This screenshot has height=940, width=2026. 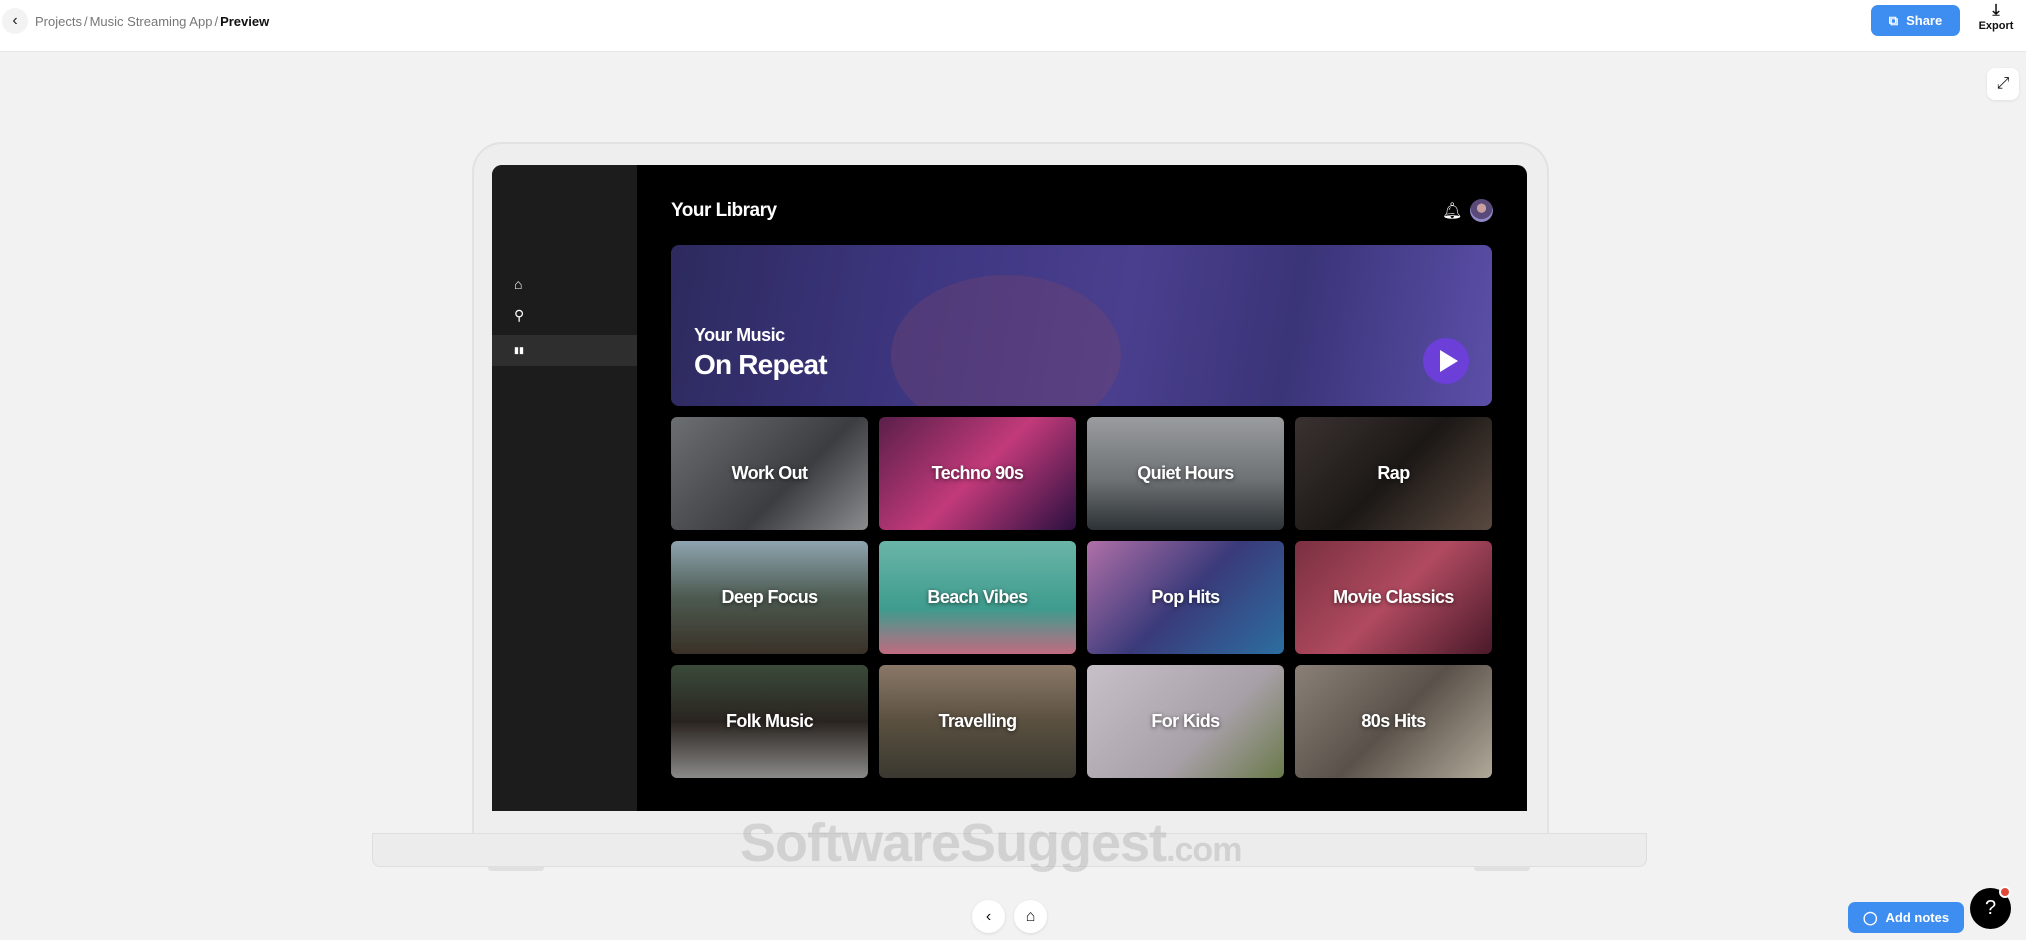 What do you see at coordinates (1996, 10) in the screenshot?
I see `download-icon: ⤓` at bounding box center [1996, 10].